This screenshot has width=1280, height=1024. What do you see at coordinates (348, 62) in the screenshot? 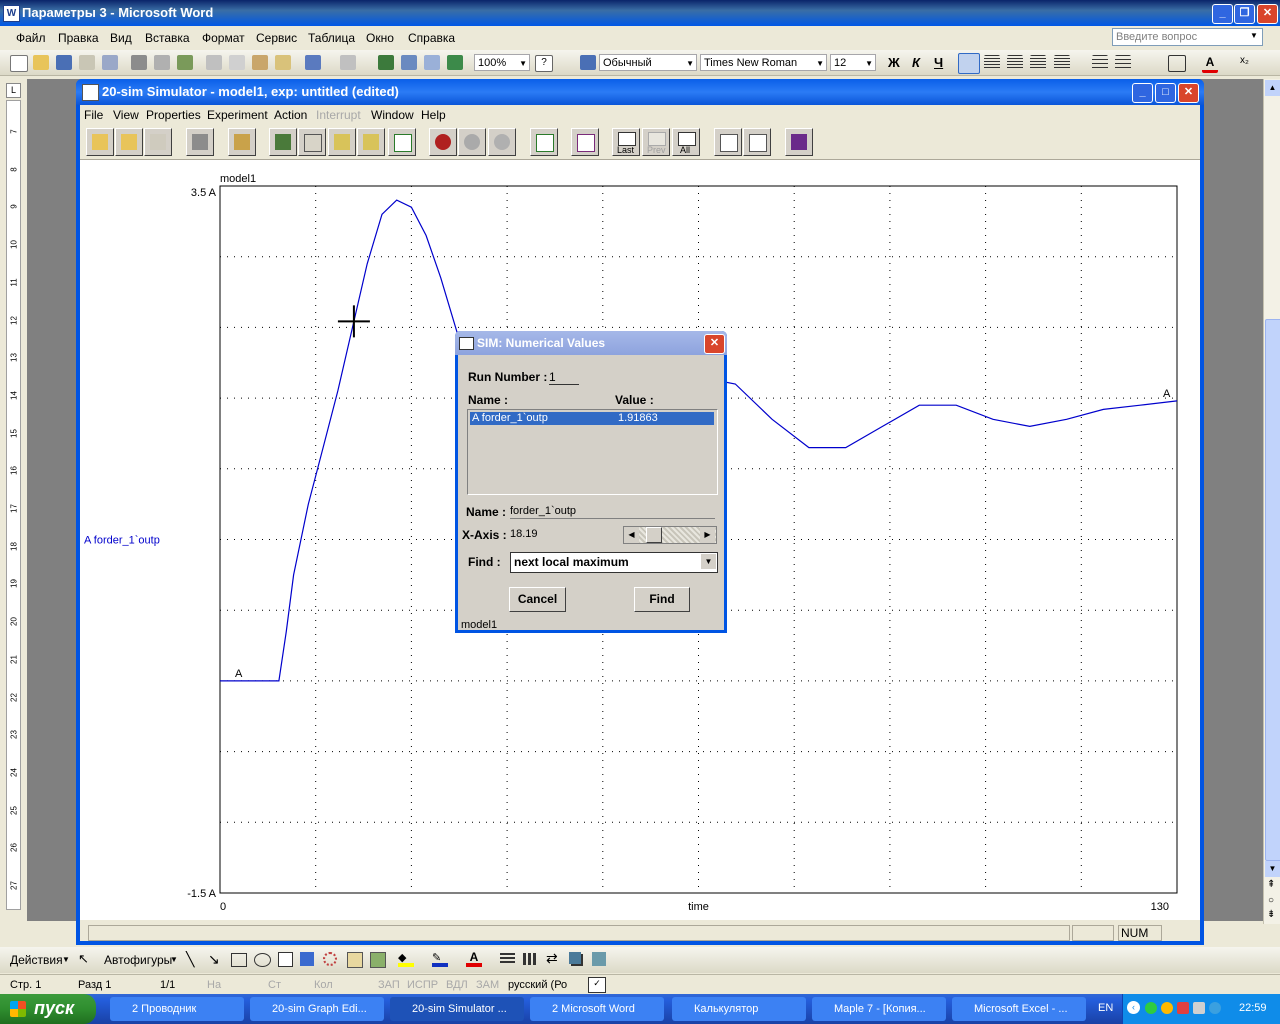
I see `redo-icon` at bounding box center [348, 62].